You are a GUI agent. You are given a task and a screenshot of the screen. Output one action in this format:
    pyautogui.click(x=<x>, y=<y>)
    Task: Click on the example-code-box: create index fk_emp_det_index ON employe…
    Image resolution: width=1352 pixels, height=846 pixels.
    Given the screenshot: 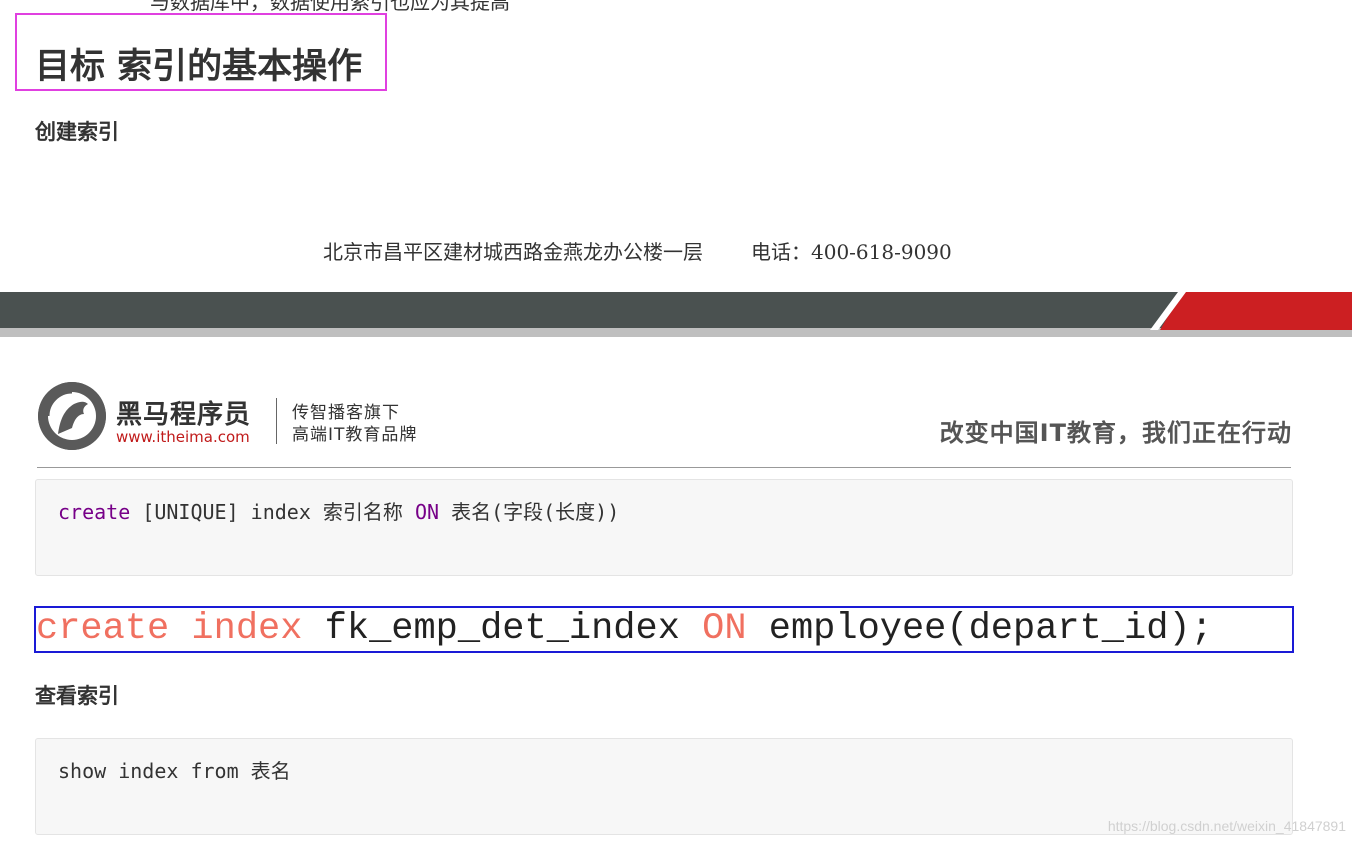 What is the action you would take?
    pyautogui.click(x=664, y=629)
    